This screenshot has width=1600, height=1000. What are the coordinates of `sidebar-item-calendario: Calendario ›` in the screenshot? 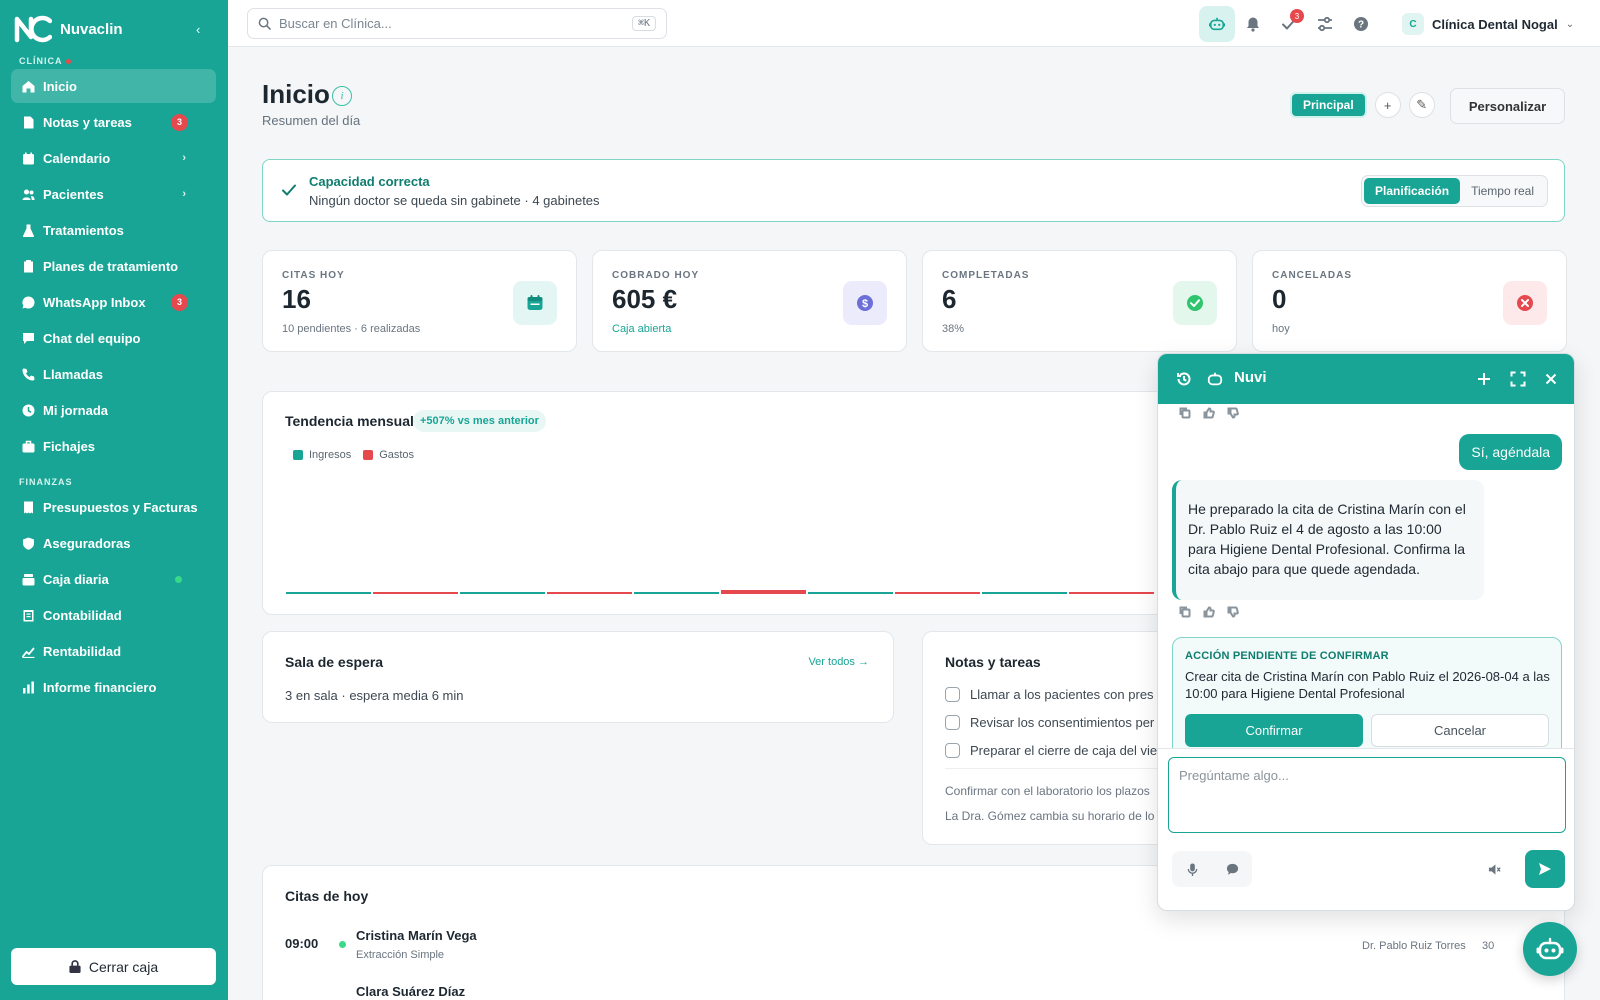 It's located at (113, 158).